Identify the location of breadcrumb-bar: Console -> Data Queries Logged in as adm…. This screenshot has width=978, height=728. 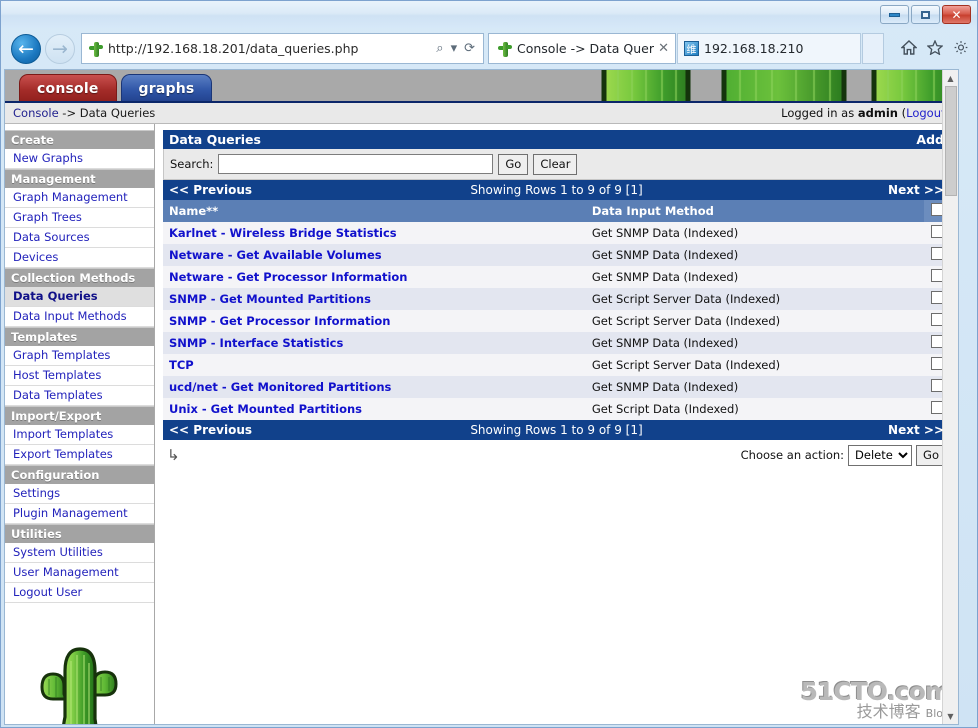
(481, 113).